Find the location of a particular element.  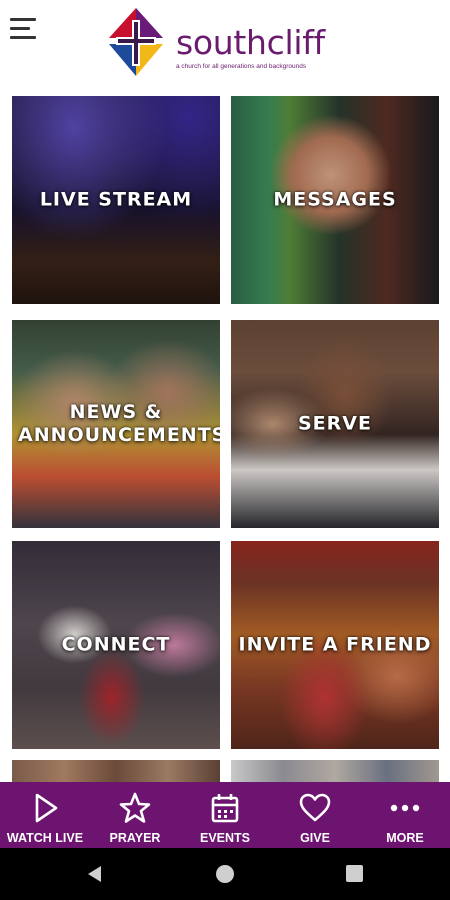

more-dots-icon is located at coordinates (405, 808).